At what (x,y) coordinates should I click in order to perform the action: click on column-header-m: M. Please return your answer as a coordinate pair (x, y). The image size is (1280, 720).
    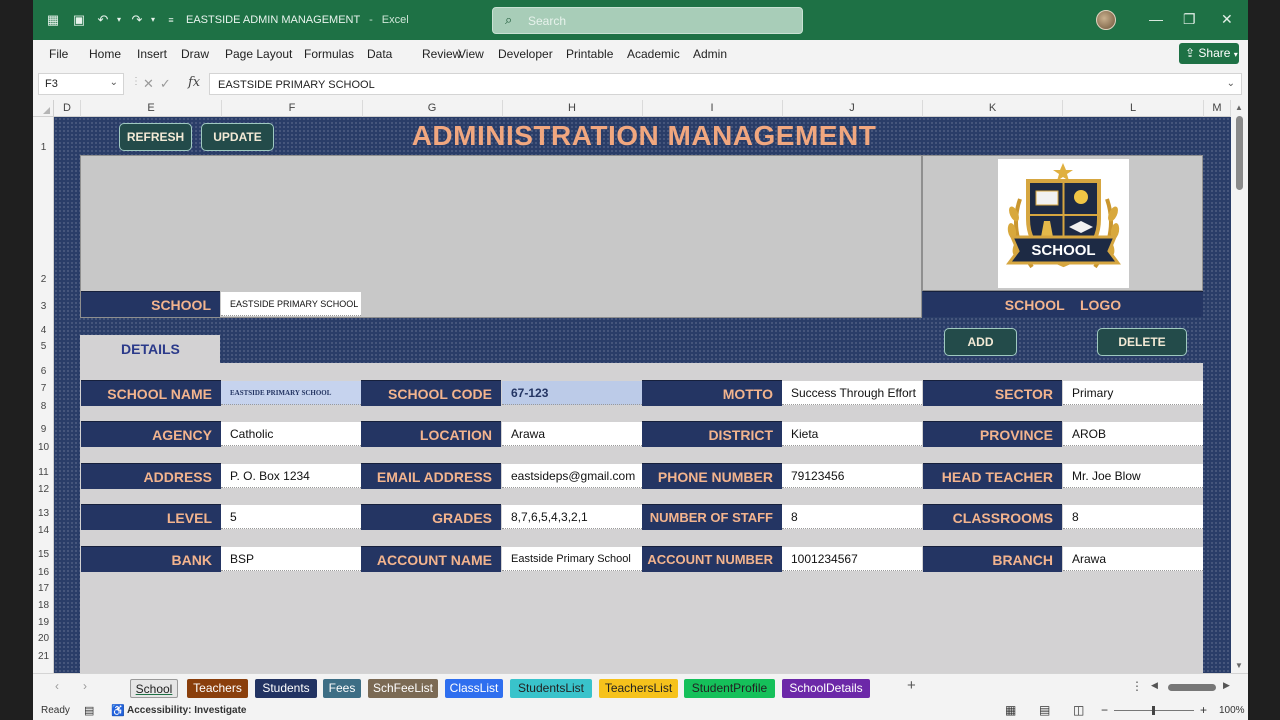
    Looking at the image, I should click on (1217, 108).